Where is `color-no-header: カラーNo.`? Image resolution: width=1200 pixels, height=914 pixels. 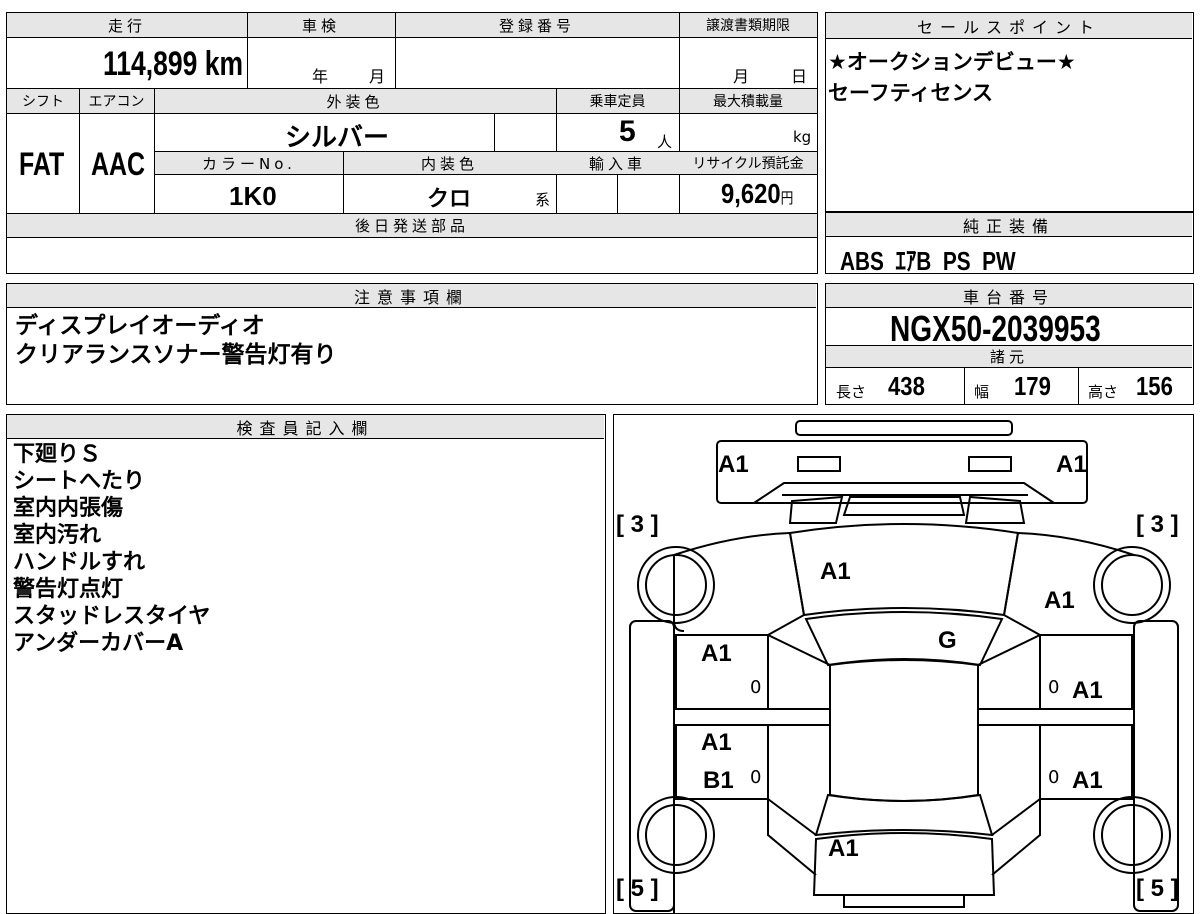 color-no-header: カラーNo. is located at coordinates (249, 163).